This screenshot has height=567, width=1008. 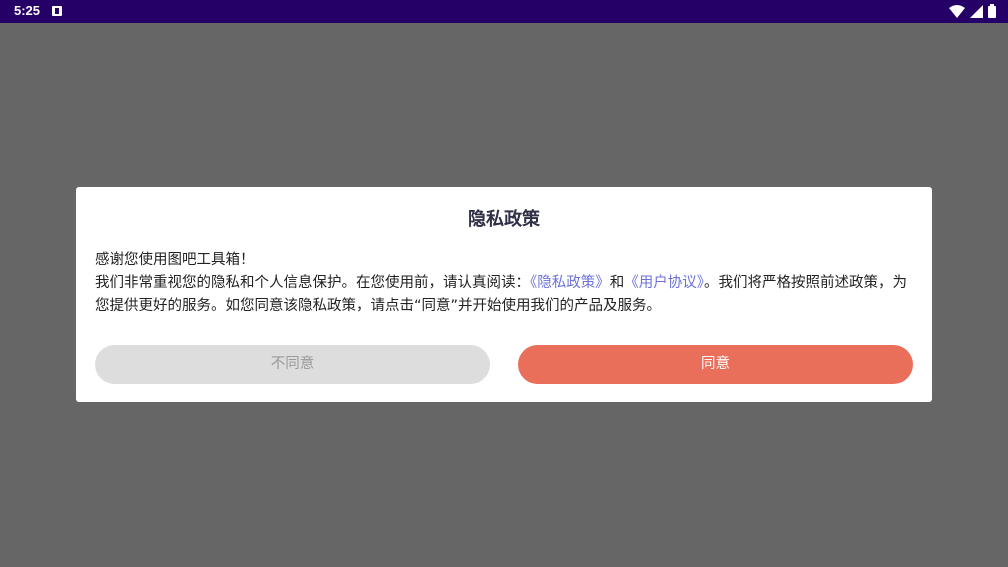 What do you see at coordinates (27, 10) in the screenshot?
I see `status-time: 5:25` at bounding box center [27, 10].